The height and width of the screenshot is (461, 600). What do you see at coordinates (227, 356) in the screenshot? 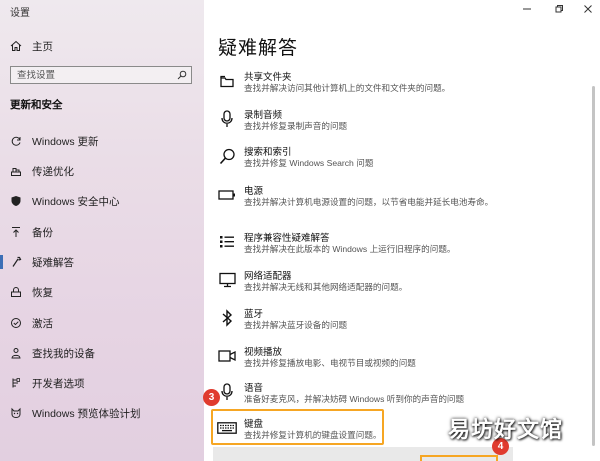
I see `video-camera-icon` at bounding box center [227, 356].